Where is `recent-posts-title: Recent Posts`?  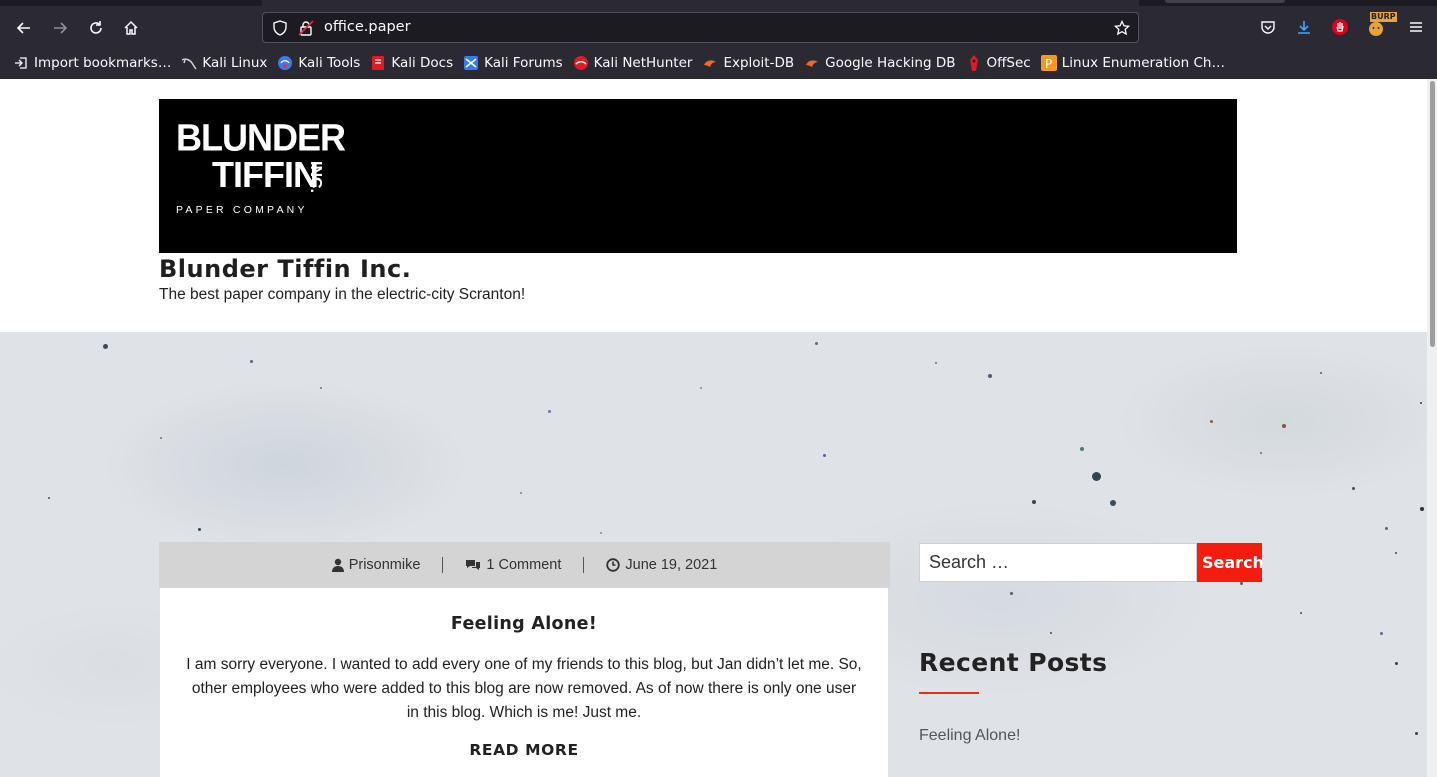 recent-posts-title: Recent Posts is located at coordinates (1013, 662).